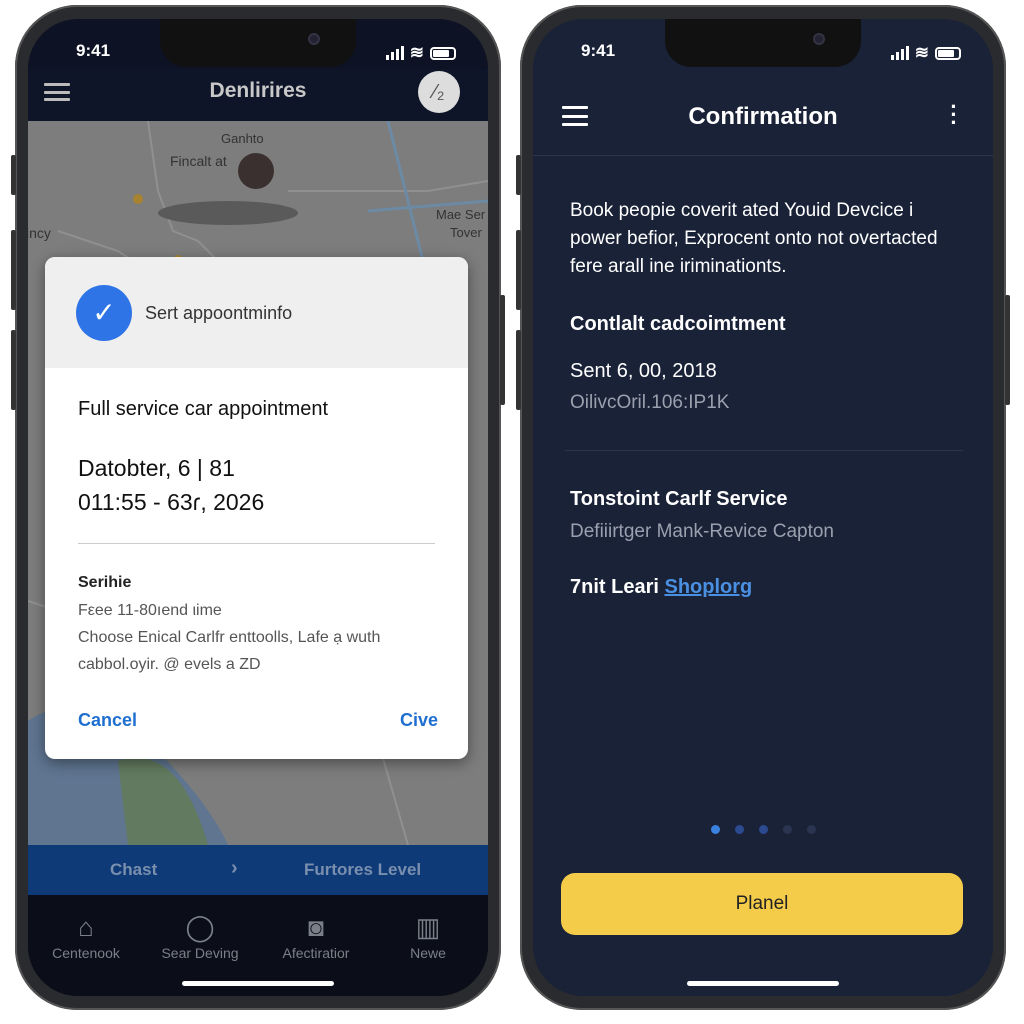 The image size is (1024, 1024). What do you see at coordinates (105, 582) in the screenshot?
I see `section-label: Serihie` at bounding box center [105, 582].